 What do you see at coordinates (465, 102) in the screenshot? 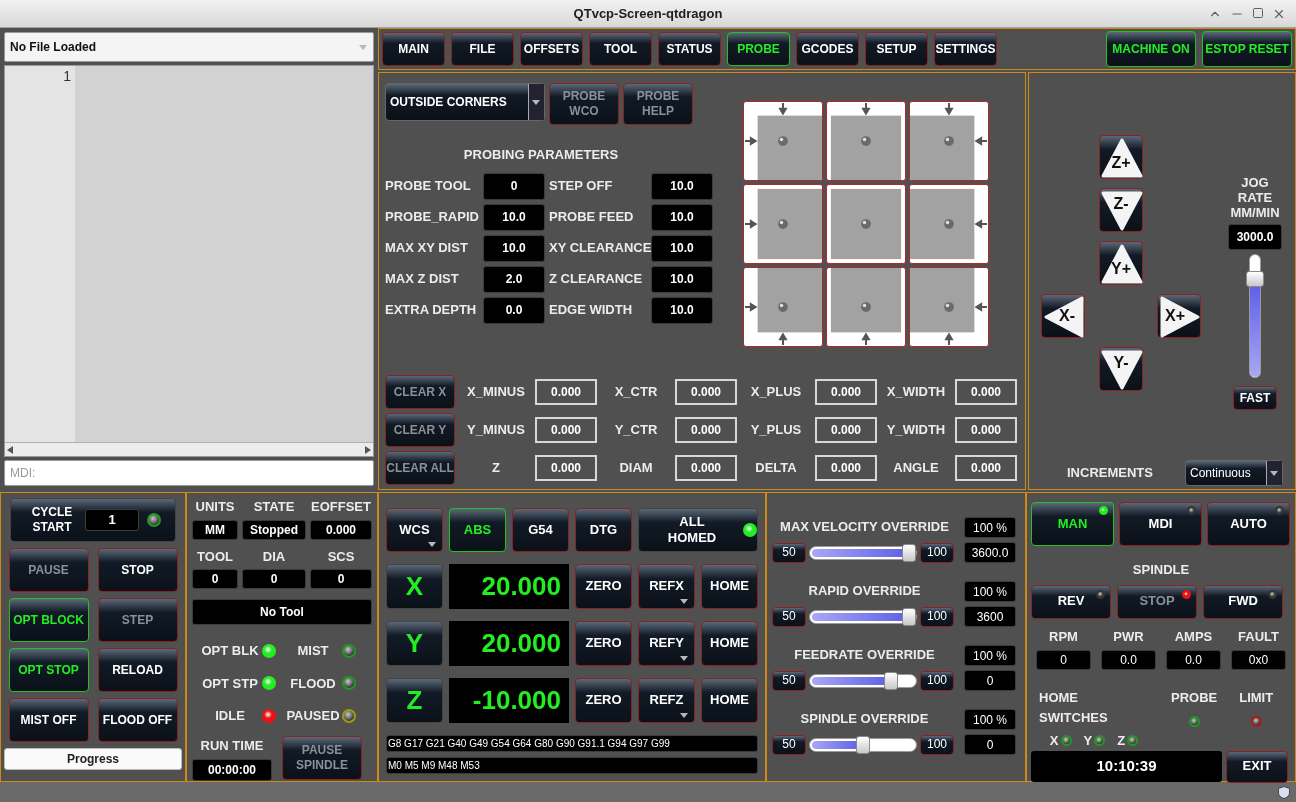
I see `probe-mode-dropdown: OUTSIDE CORNERS` at bounding box center [465, 102].